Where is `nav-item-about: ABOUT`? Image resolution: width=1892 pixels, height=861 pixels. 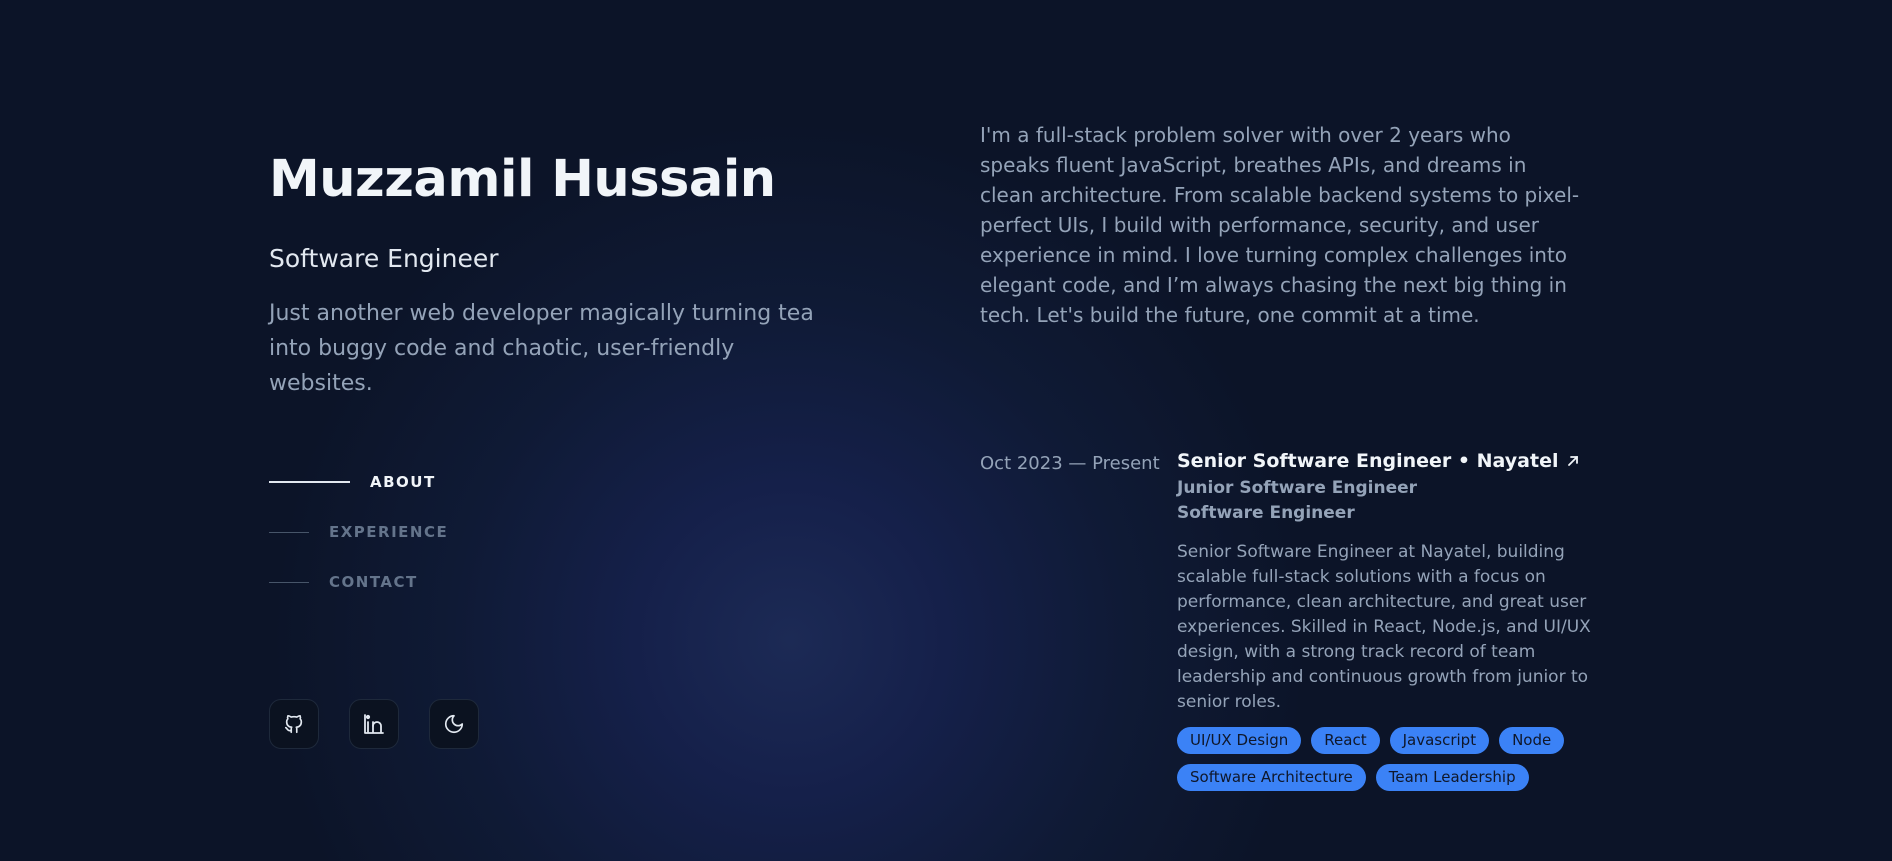 nav-item-about: ABOUT is located at coordinates (358, 482).